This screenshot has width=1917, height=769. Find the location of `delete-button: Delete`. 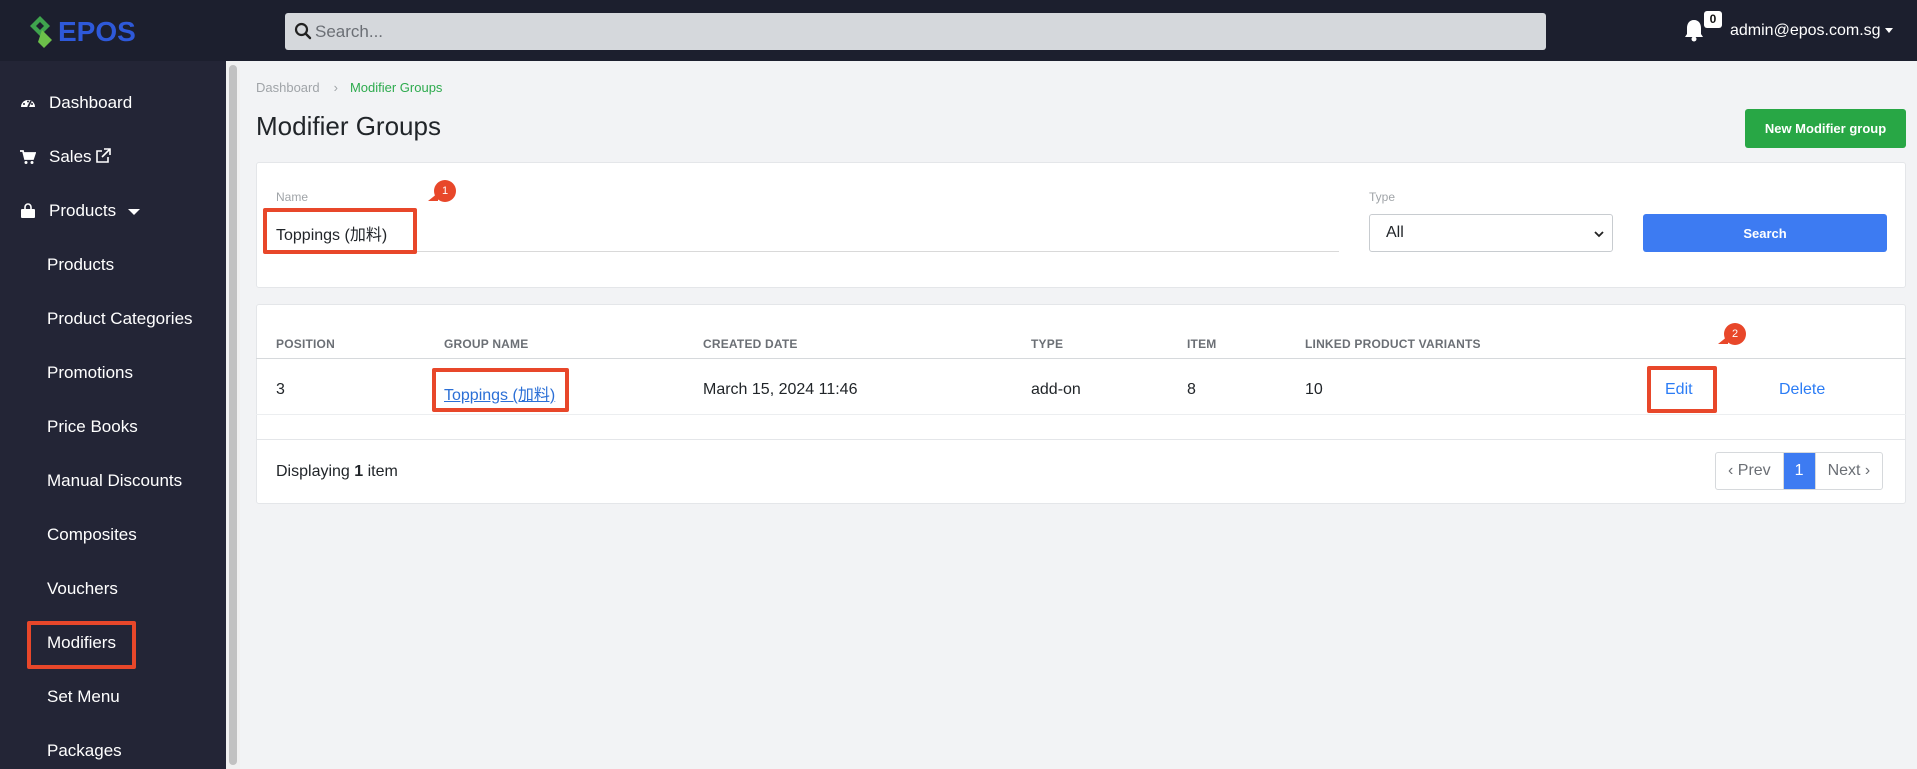

delete-button: Delete is located at coordinates (1802, 390).